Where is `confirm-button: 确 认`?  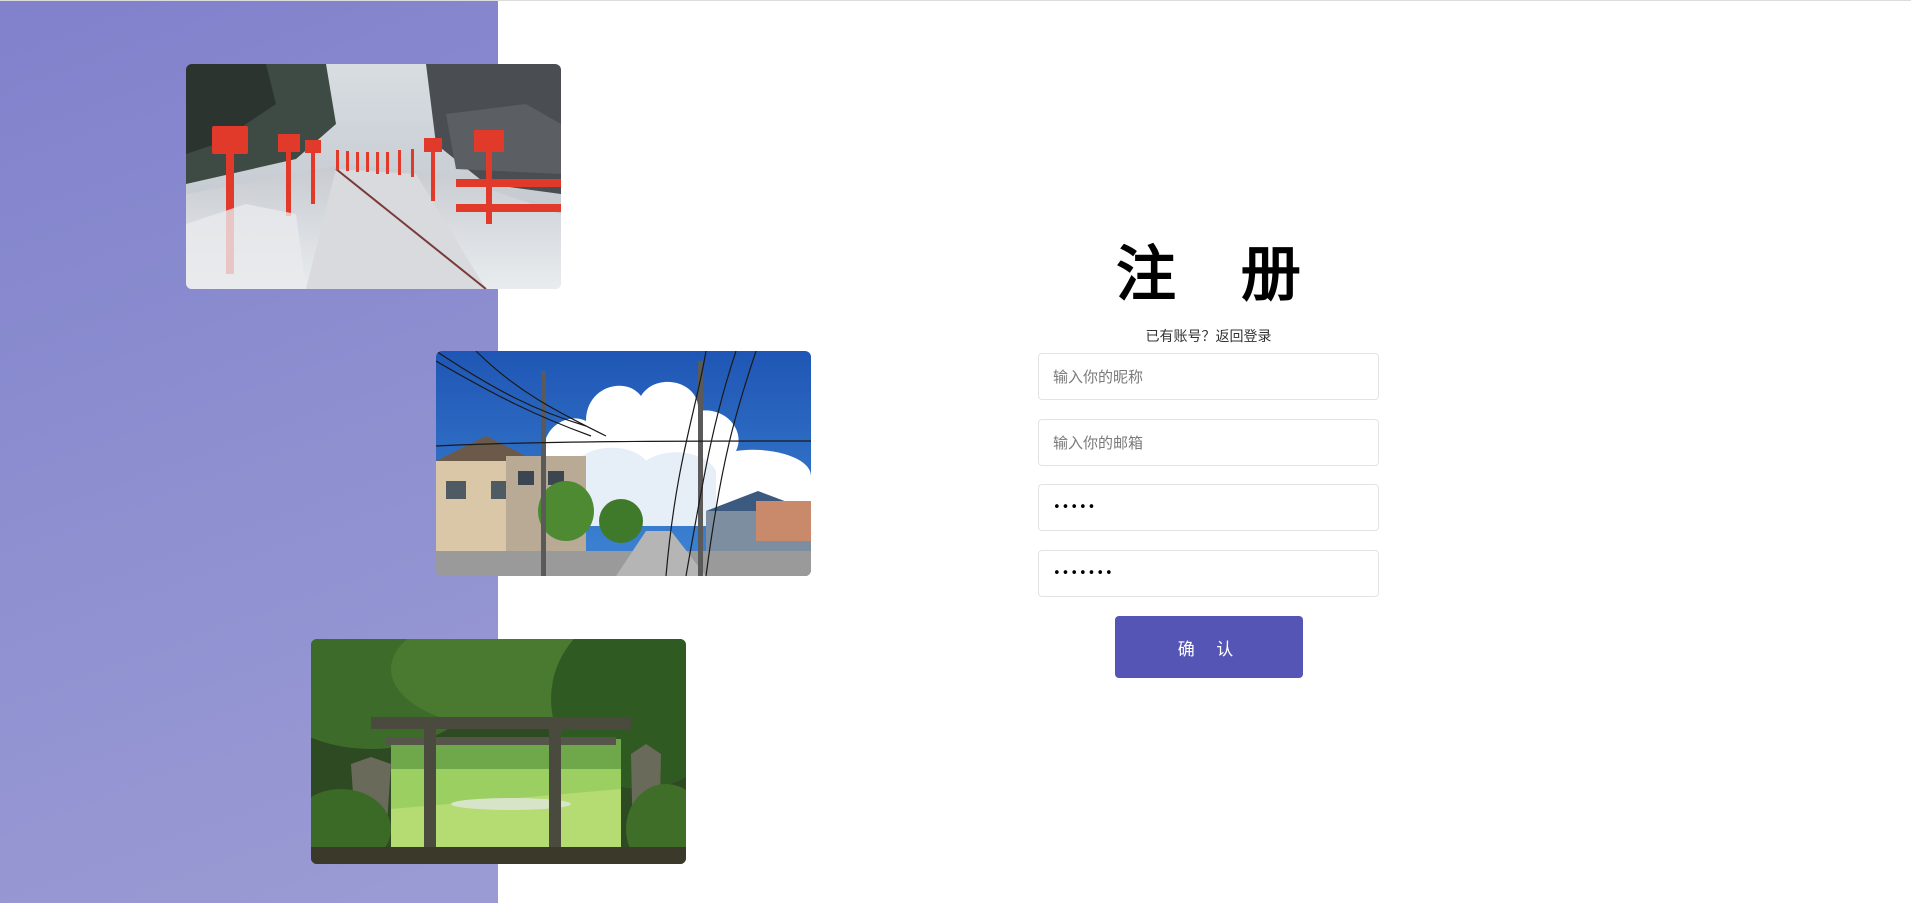 confirm-button: 确 认 is located at coordinates (1208, 647).